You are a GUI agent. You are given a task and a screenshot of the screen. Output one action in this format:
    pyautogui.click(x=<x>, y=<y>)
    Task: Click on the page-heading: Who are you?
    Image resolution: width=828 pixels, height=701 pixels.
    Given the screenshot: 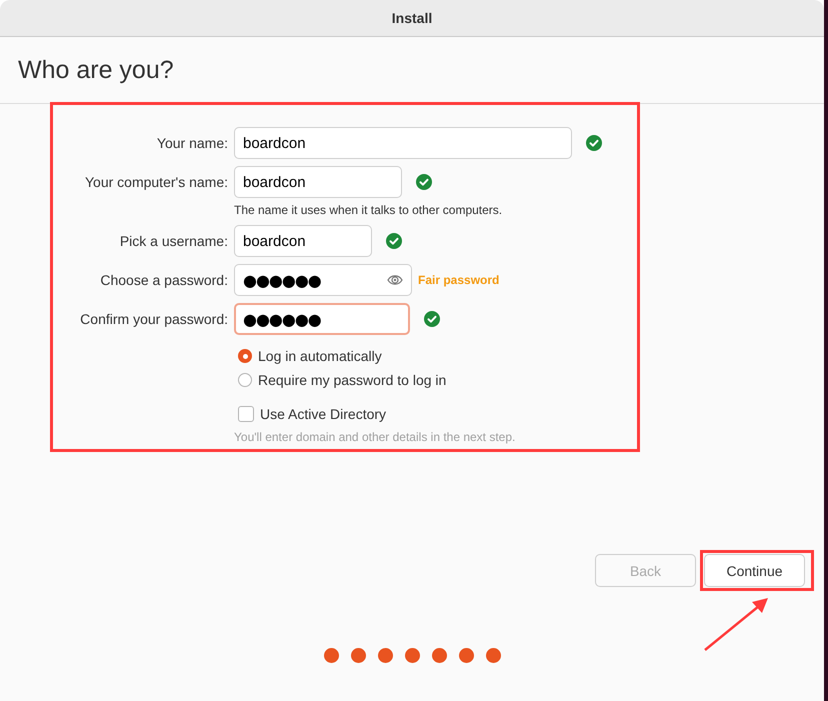 What is the action you would take?
    pyautogui.click(x=96, y=70)
    